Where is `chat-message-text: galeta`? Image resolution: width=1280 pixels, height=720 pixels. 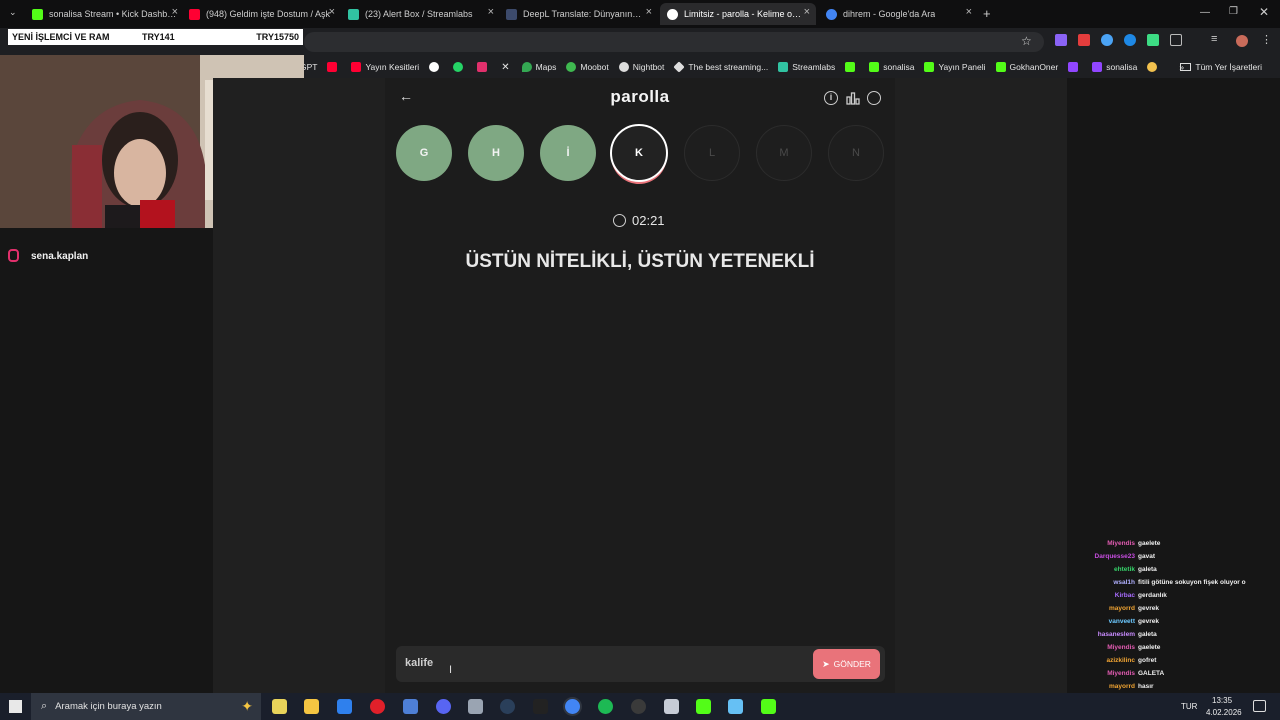 chat-message-text: galeta is located at coordinates (1147, 634).